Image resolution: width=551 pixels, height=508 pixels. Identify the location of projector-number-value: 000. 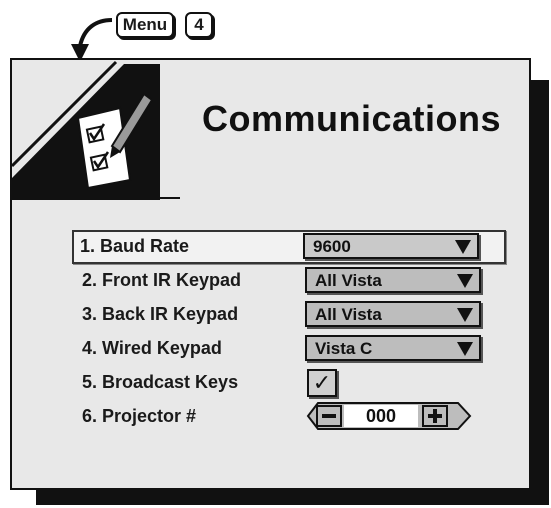
(381, 416).